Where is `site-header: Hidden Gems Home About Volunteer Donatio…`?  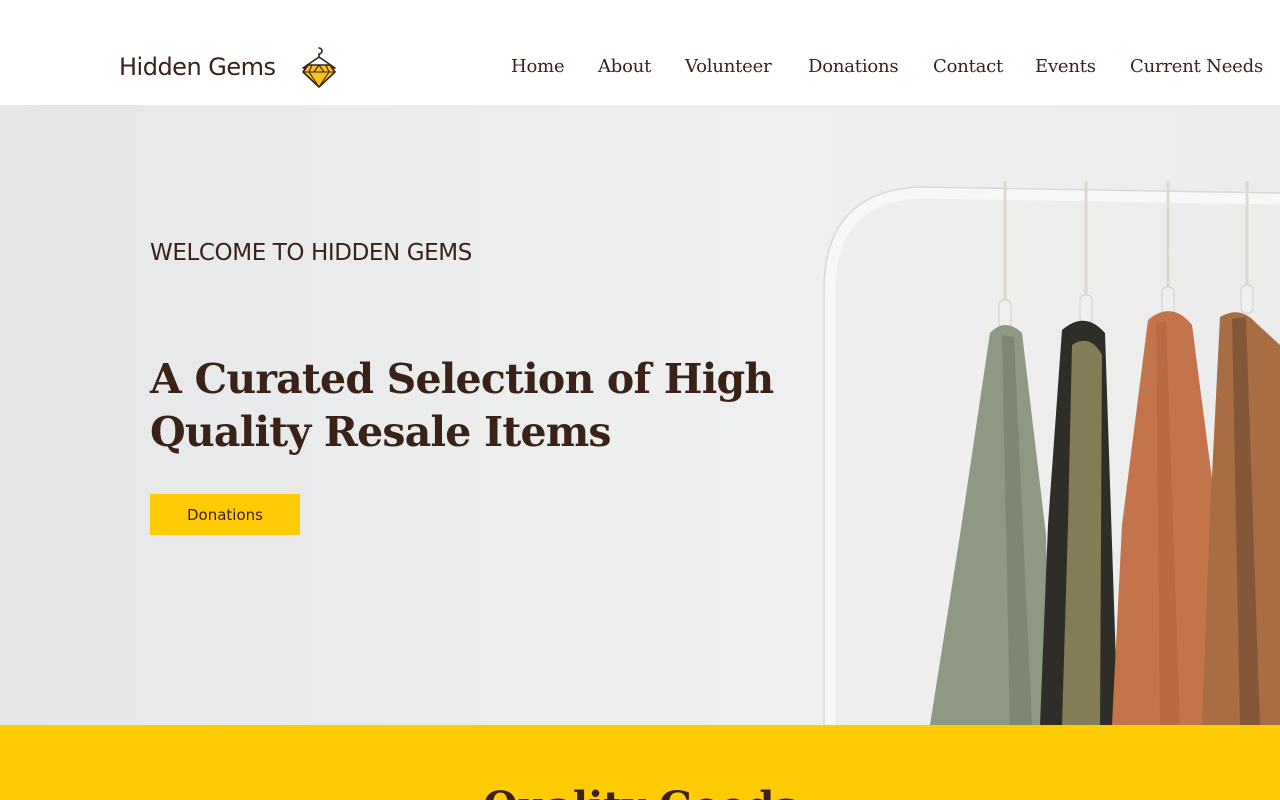 site-header: Hidden Gems Home About Volunteer Donatio… is located at coordinates (640, 52).